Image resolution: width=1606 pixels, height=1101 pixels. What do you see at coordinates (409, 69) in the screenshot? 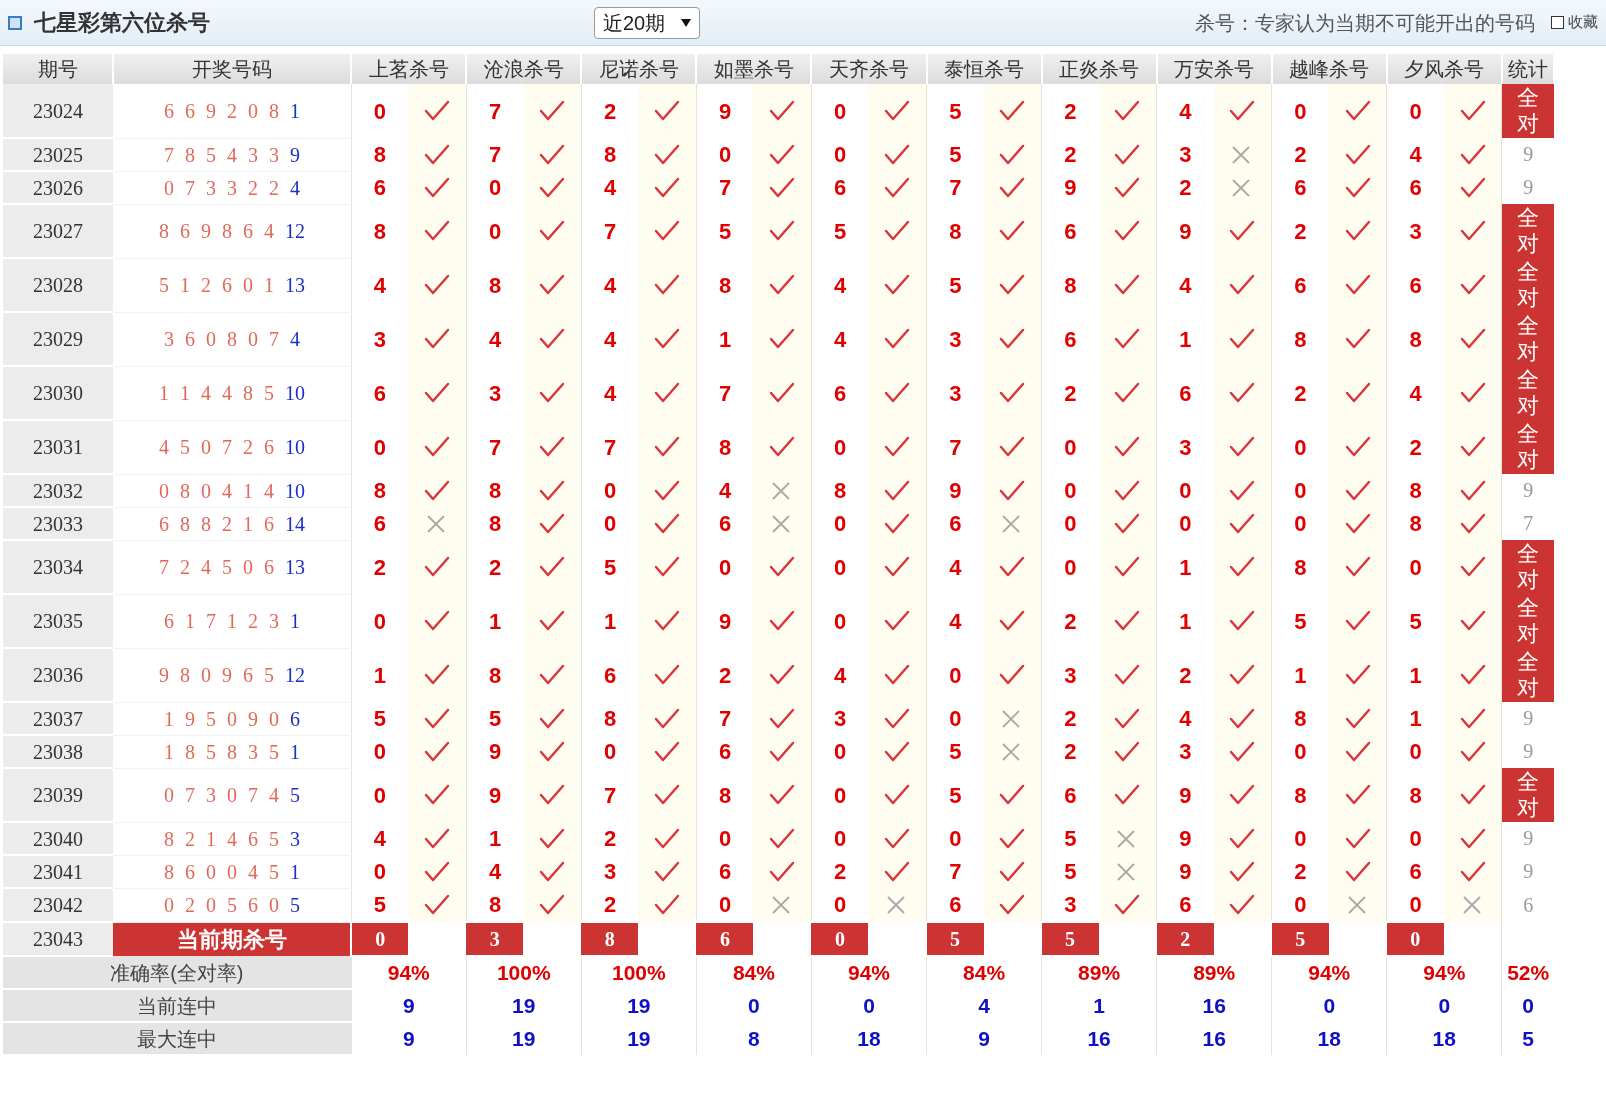
I see `column-header: 上茗杀号` at bounding box center [409, 69].